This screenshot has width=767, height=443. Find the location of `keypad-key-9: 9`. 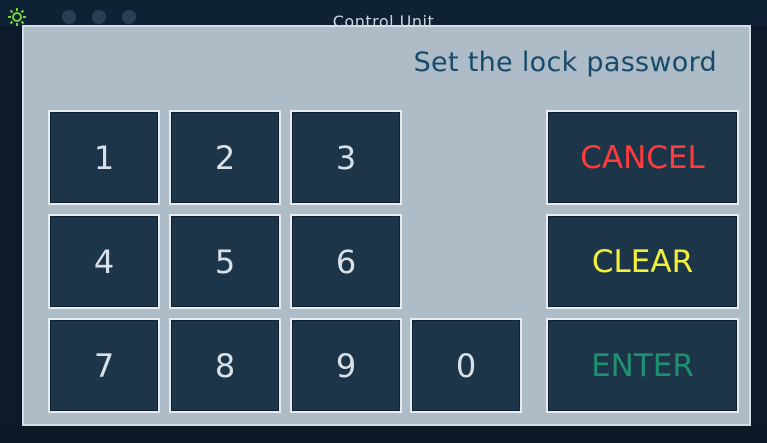

keypad-key-9: 9 is located at coordinates (346, 365).